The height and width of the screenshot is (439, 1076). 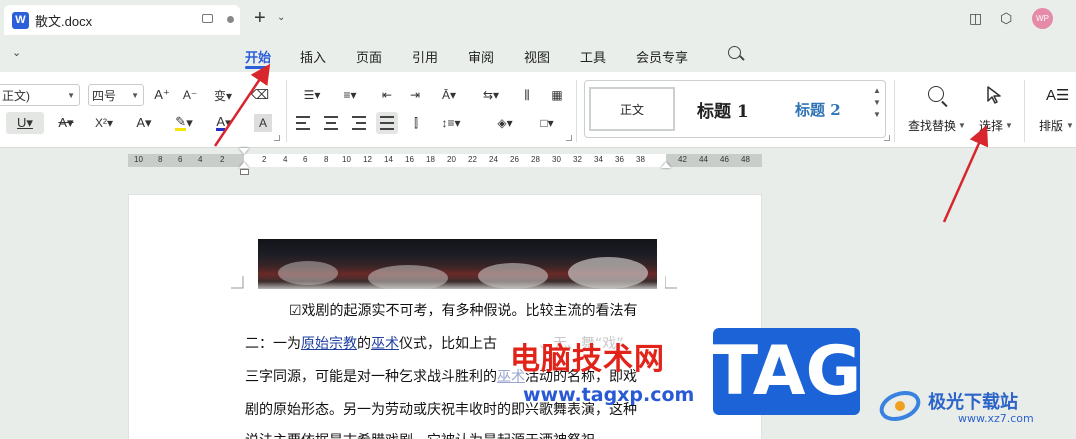 I want to click on link-primitive-religion: 原始宗教, so click(x=329, y=344).